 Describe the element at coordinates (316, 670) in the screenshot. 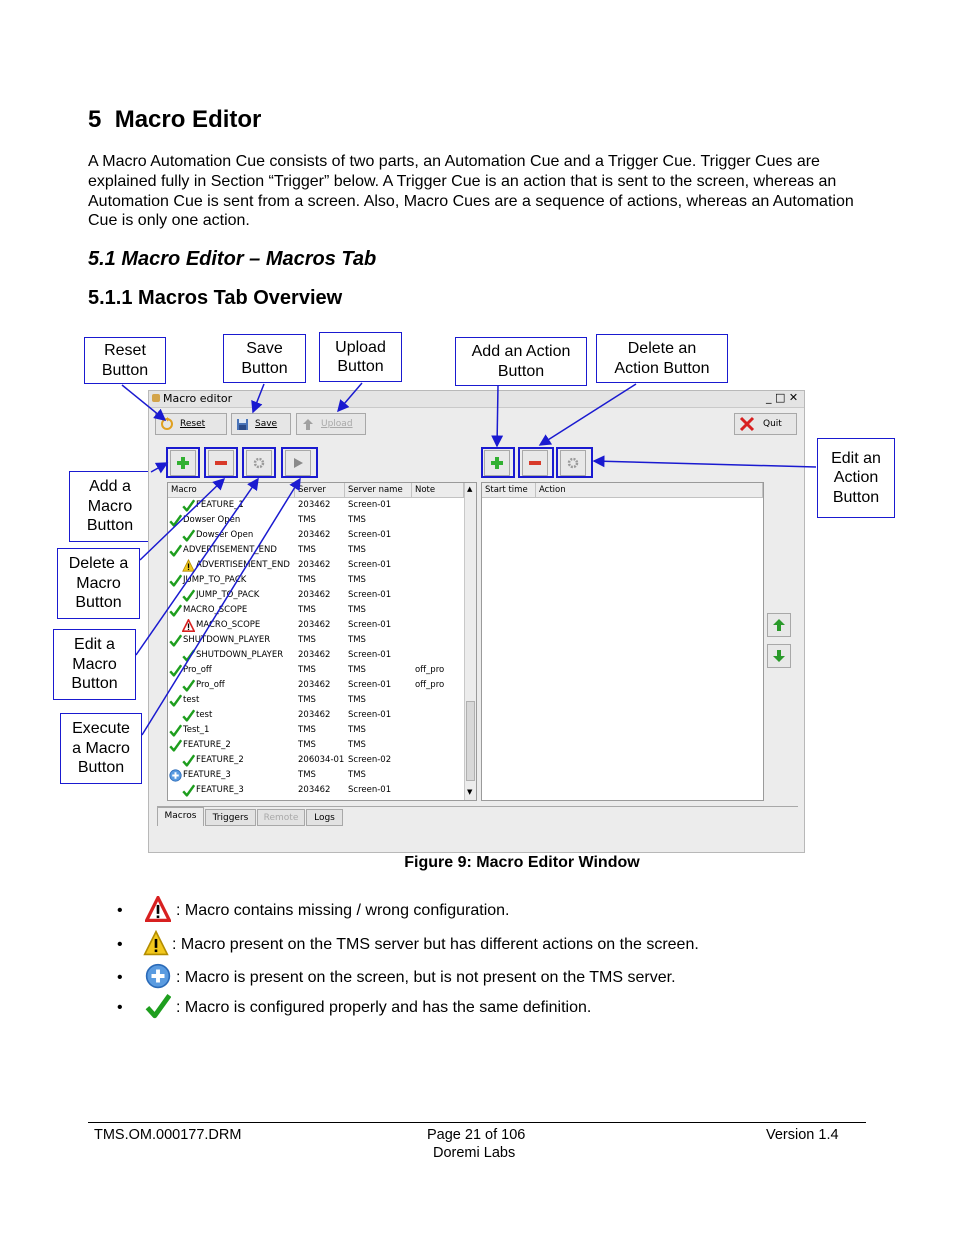

I see `table-row: Pro_off TMS TMS off_pro` at that location.